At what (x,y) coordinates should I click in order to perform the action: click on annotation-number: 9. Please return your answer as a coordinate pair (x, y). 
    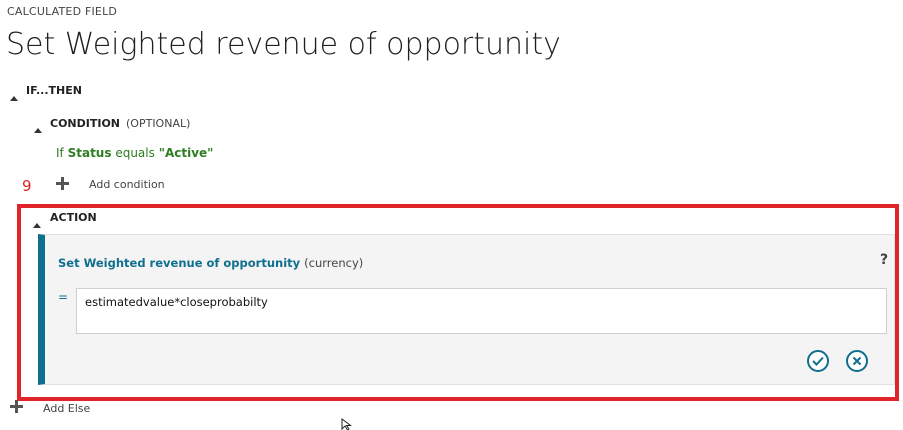
    Looking at the image, I should click on (27, 186).